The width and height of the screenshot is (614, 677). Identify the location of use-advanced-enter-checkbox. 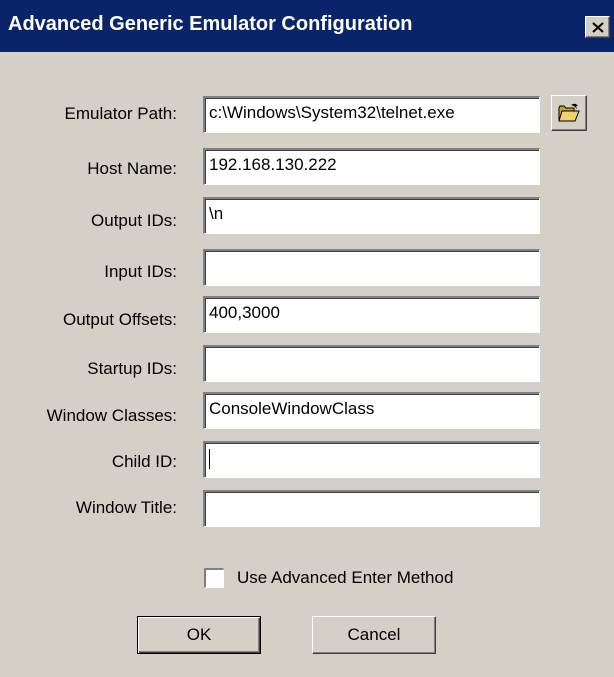
(214, 578).